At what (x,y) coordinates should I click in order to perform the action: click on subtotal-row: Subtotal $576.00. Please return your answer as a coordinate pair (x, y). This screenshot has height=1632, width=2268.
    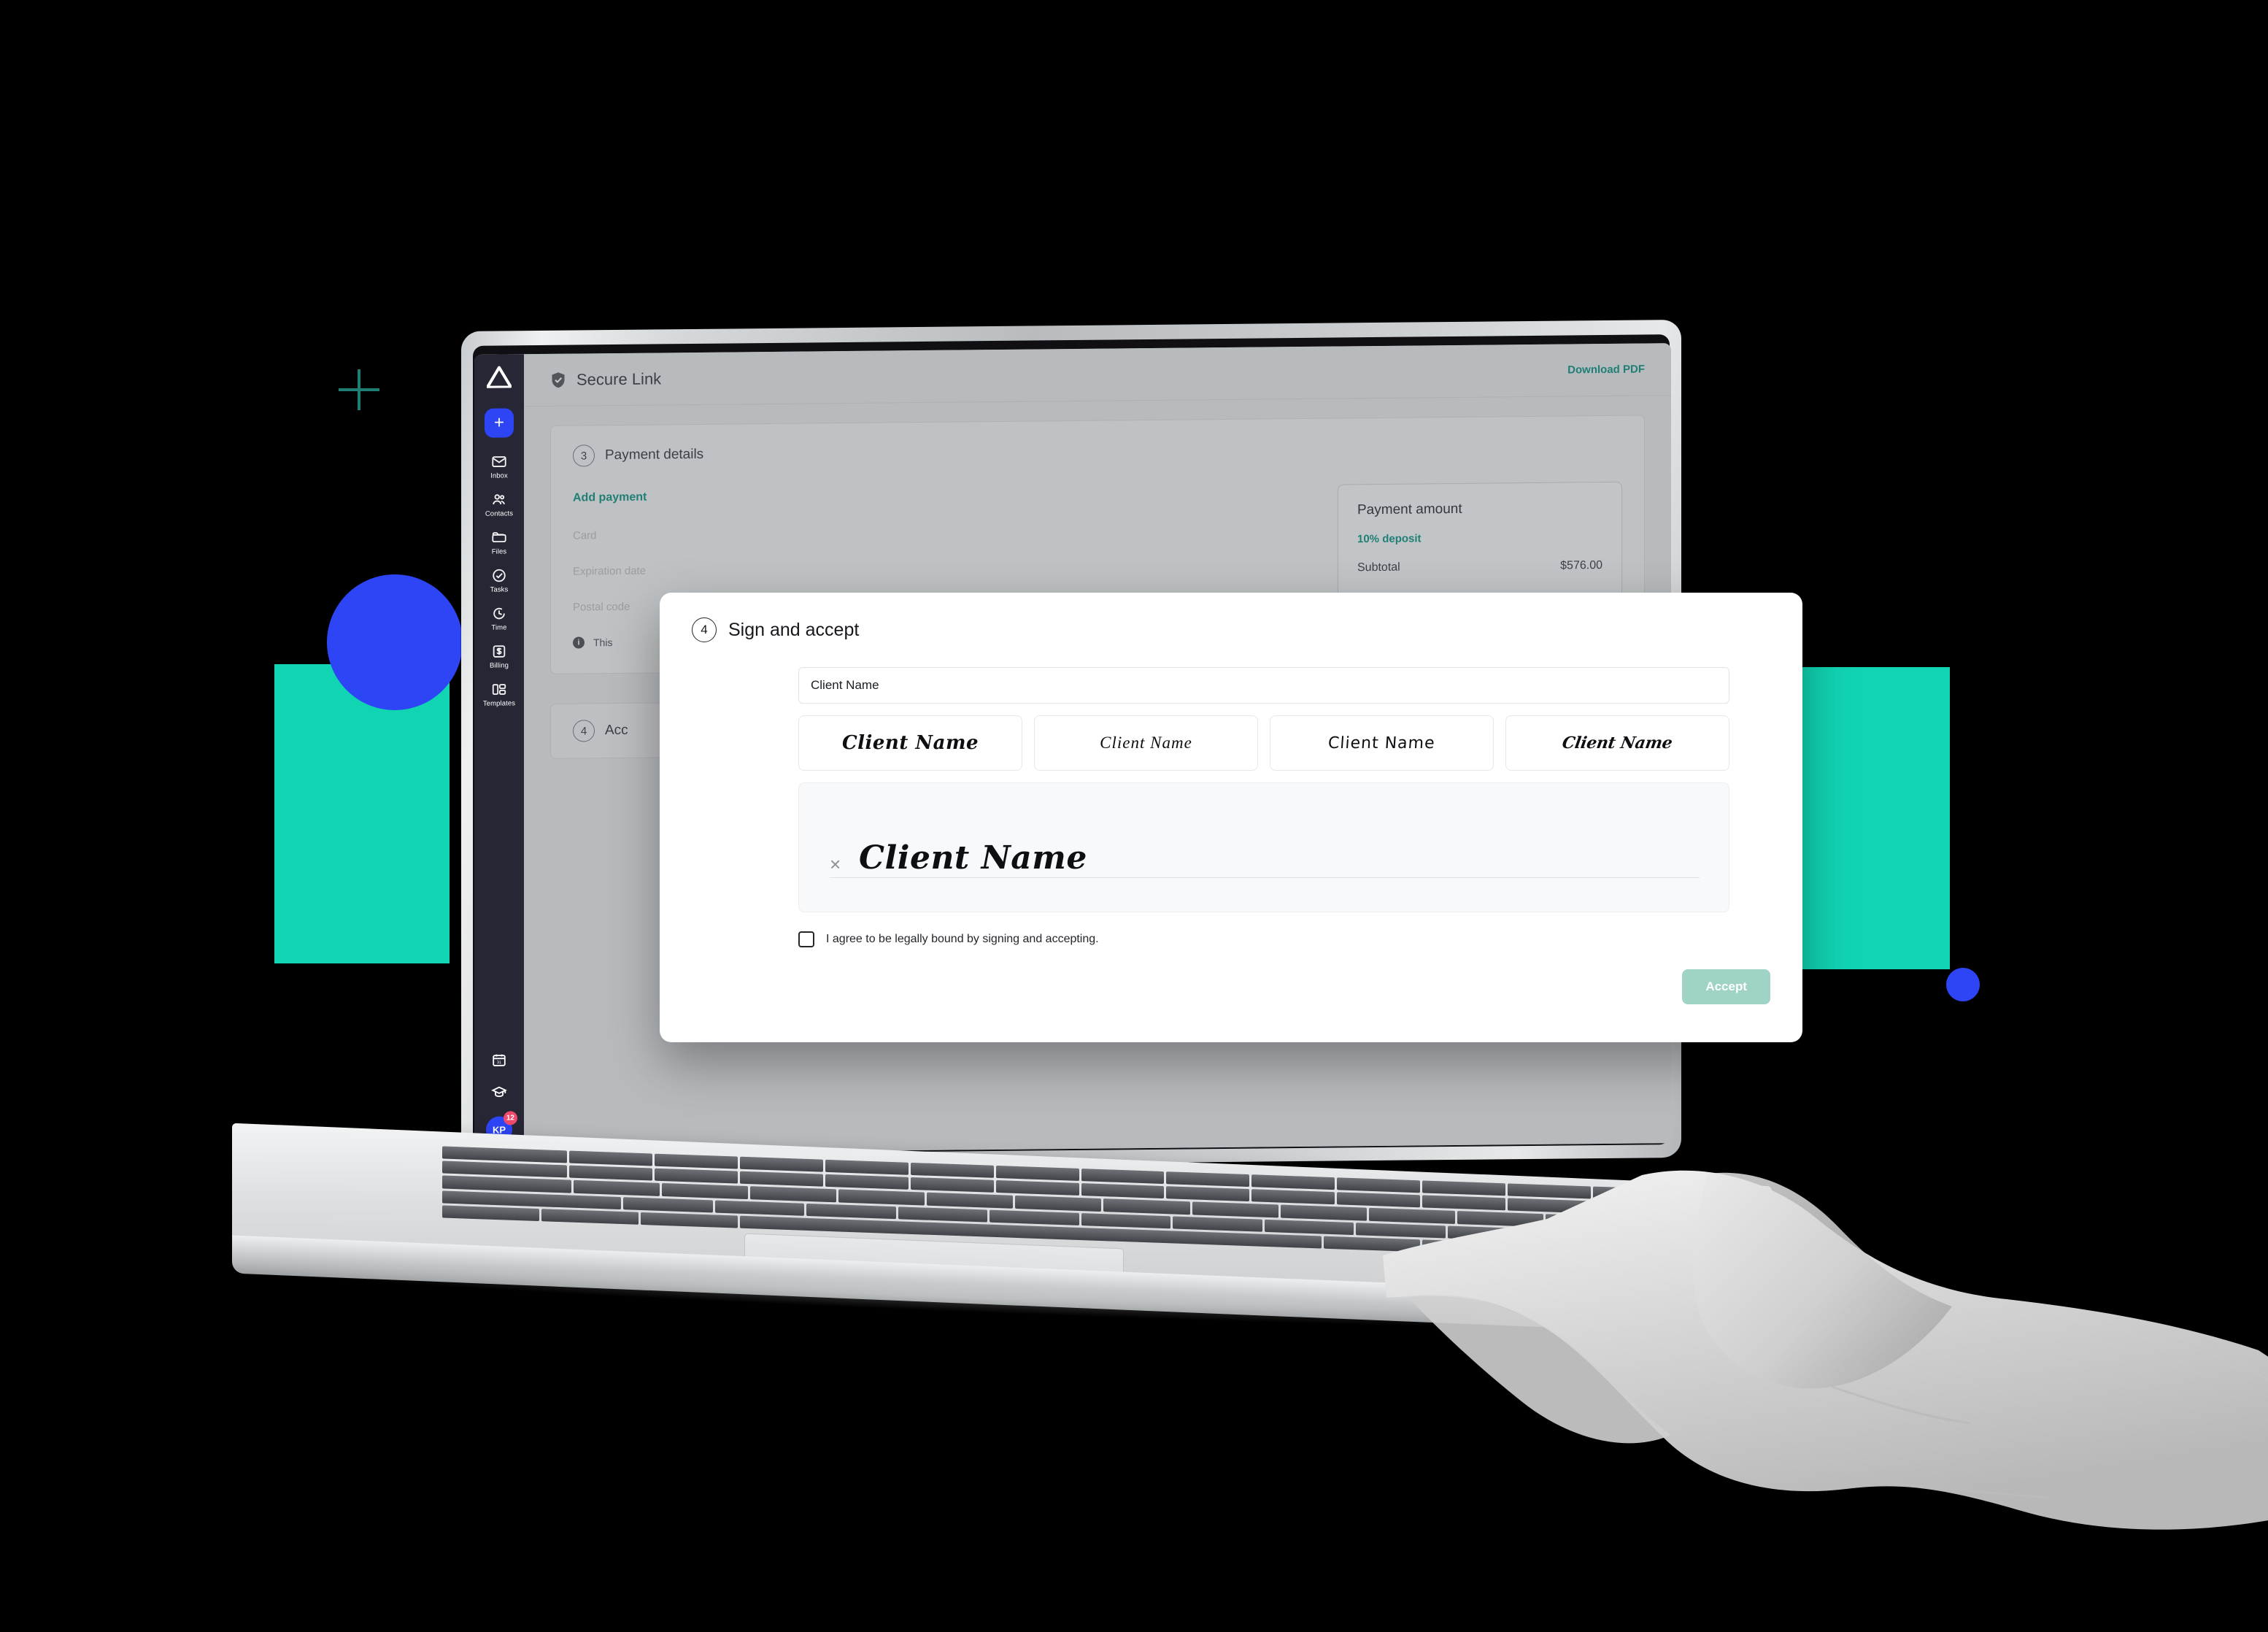
    Looking at the image, I should click on (1479, 566).